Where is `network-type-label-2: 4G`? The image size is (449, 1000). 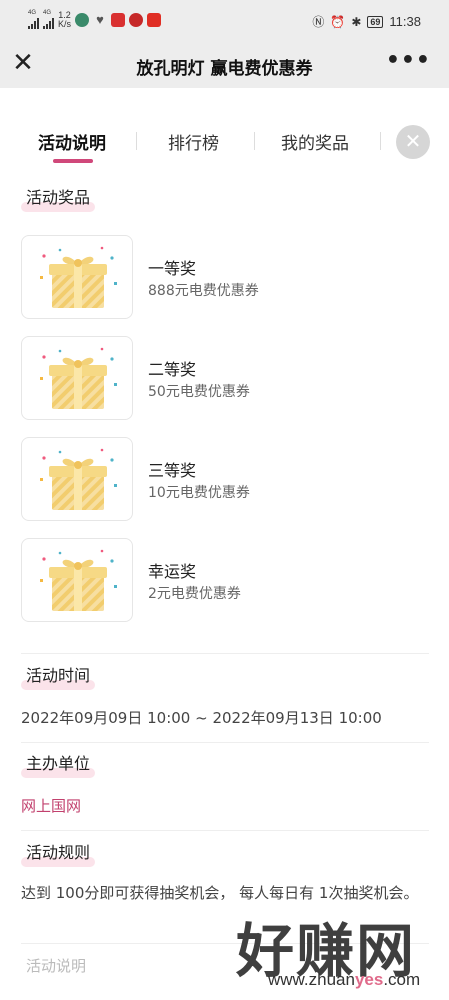
network-type-label-2: 4G is located at coordinates (47, 13).